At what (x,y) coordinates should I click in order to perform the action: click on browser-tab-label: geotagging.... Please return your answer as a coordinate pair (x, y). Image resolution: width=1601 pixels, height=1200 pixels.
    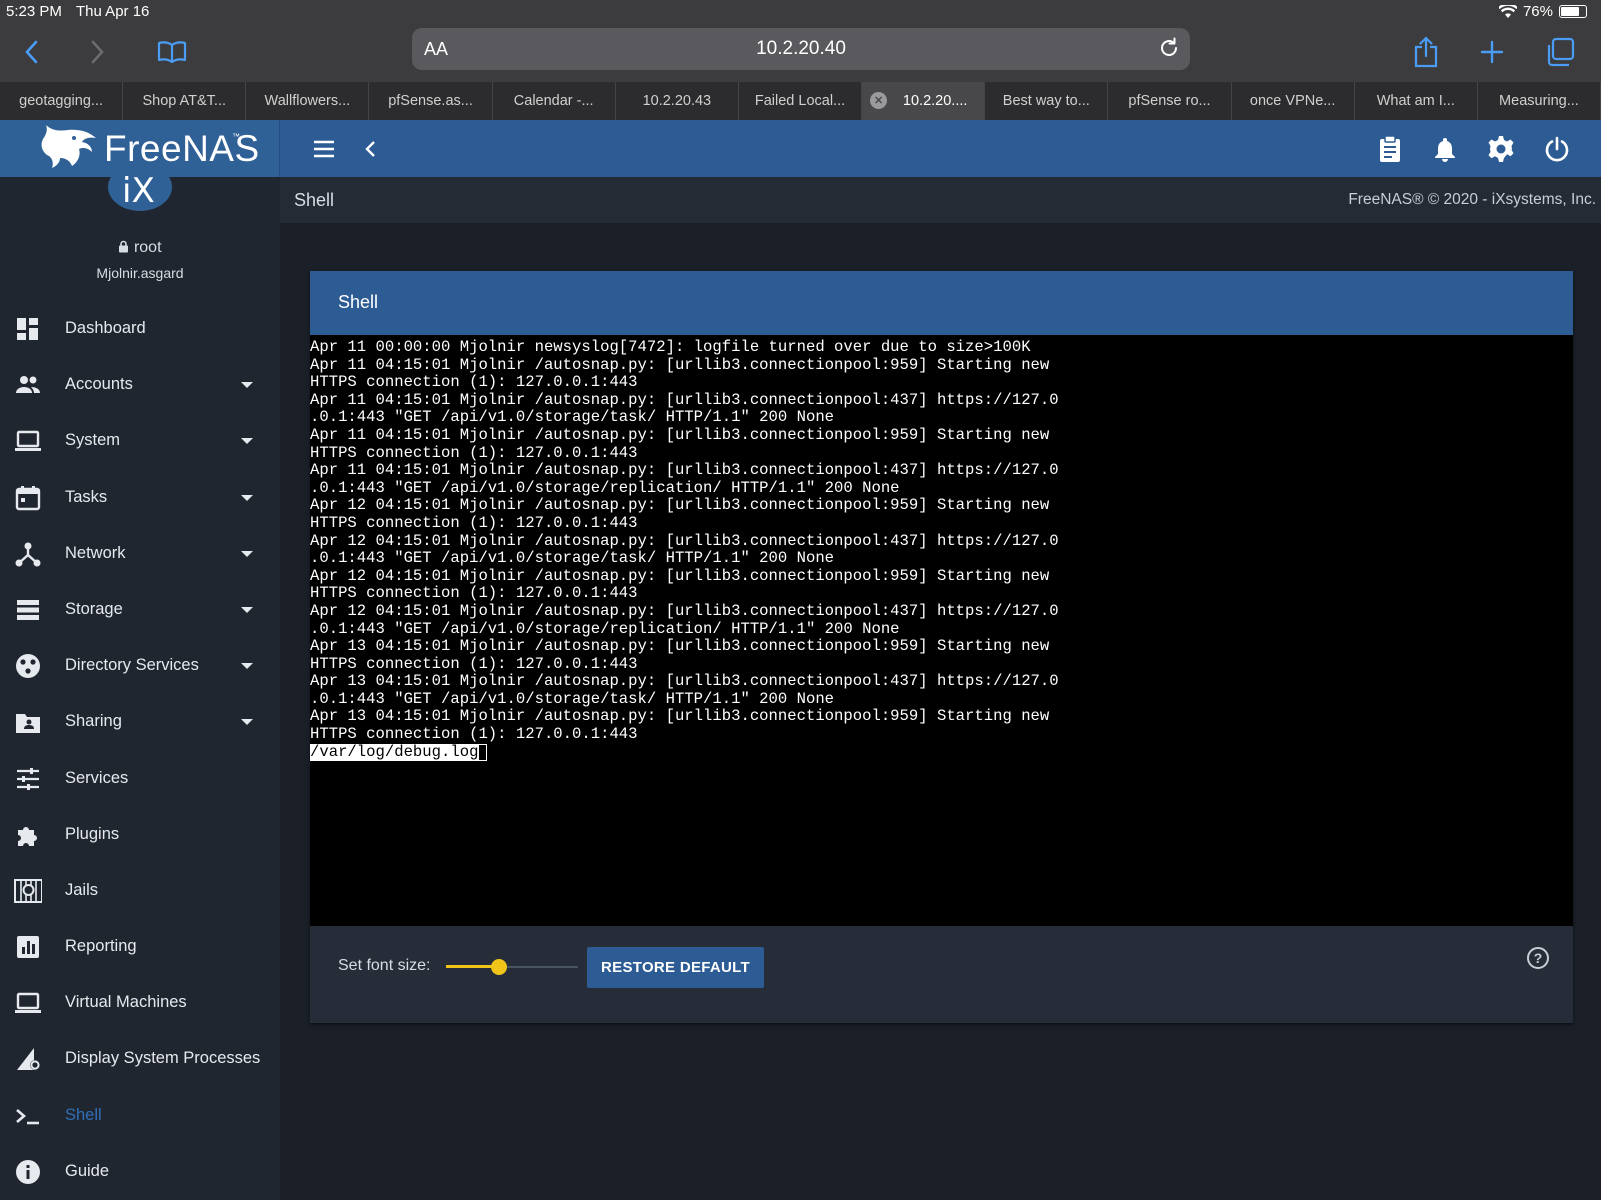
    Looking at the image, I should click on (61, 101).